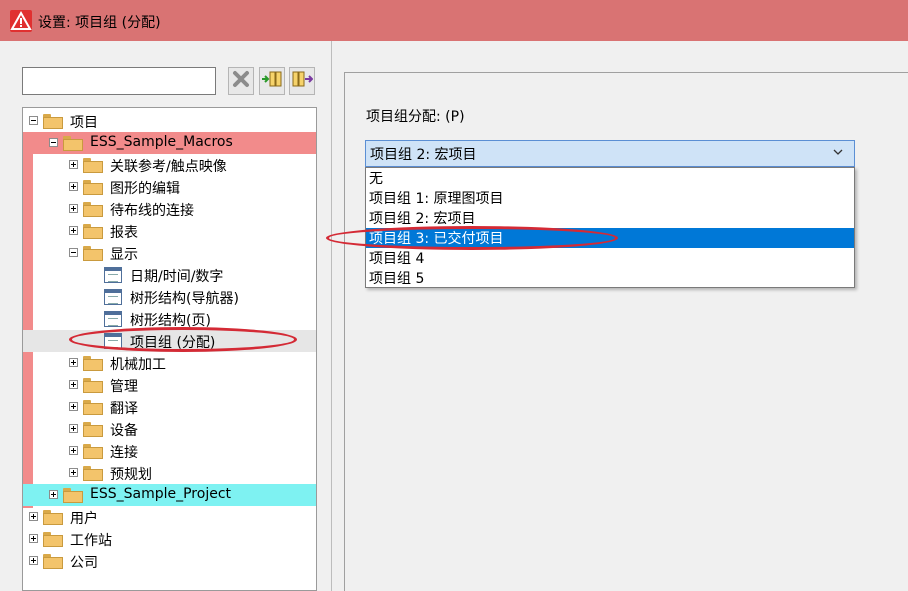 Image resolution: width=908 pixels, height=591 pixels. I want to click on tree-item: ESS_Sample_Macros, so click(174, 143).